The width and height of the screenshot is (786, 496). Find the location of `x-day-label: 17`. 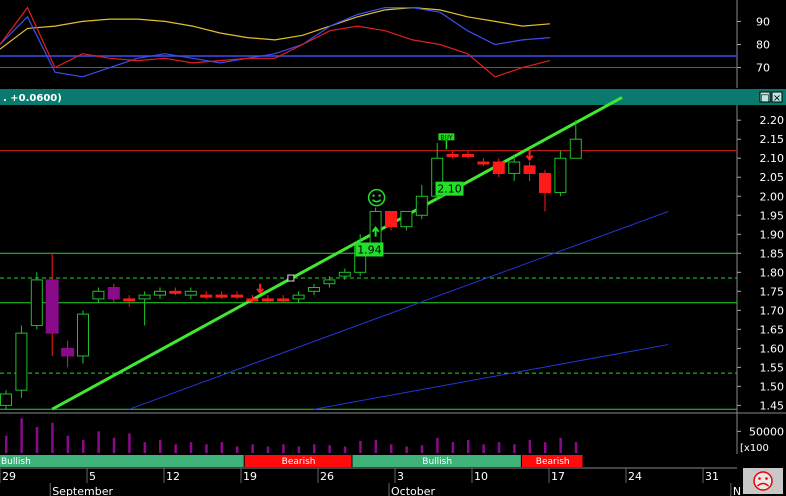

x-day-label: 17 is located at coordinates (558, 476).